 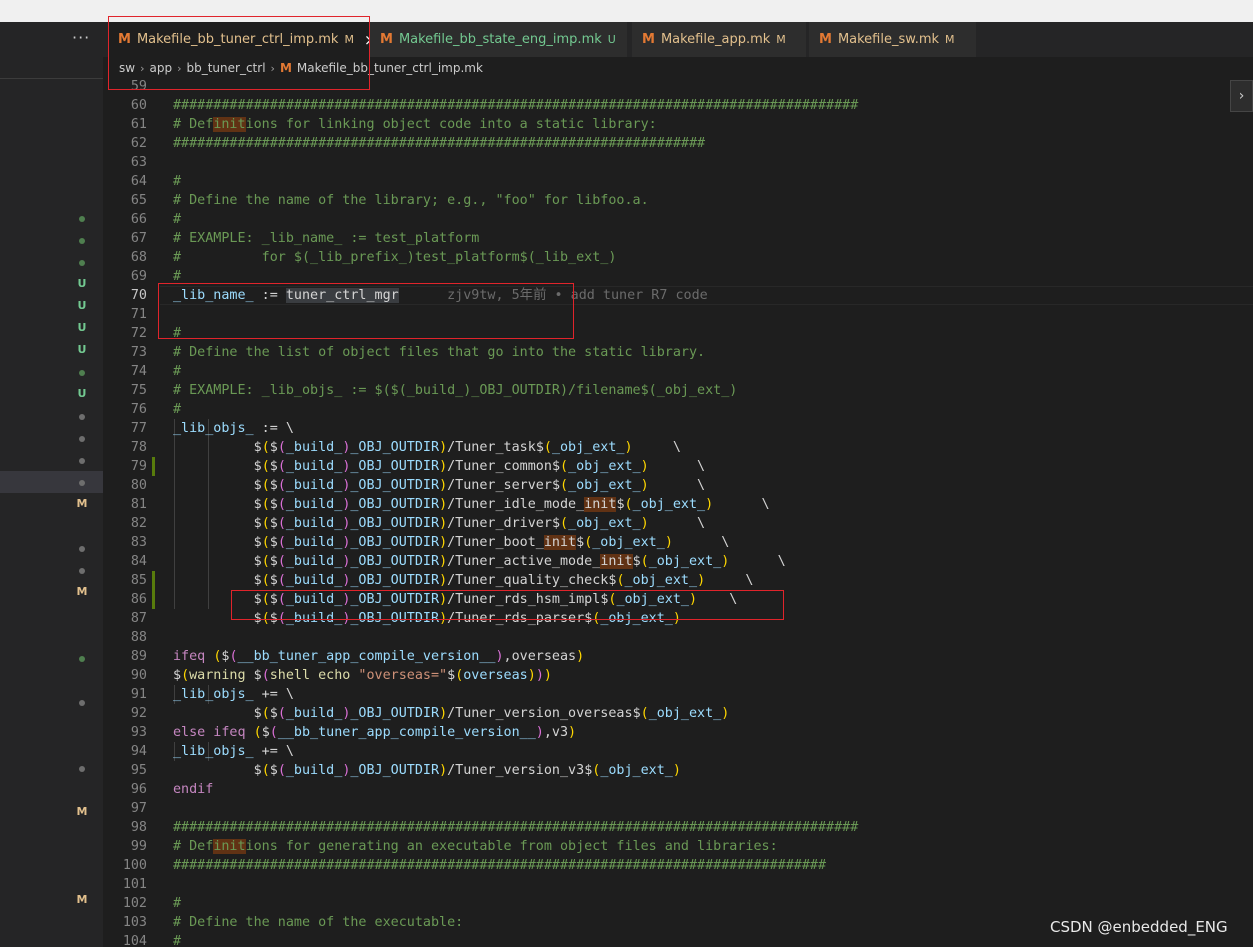 What do you see at coordinates (51, 482) in the screenshot?
I see `explorer-selected-row` at bounding box center [51, 482].